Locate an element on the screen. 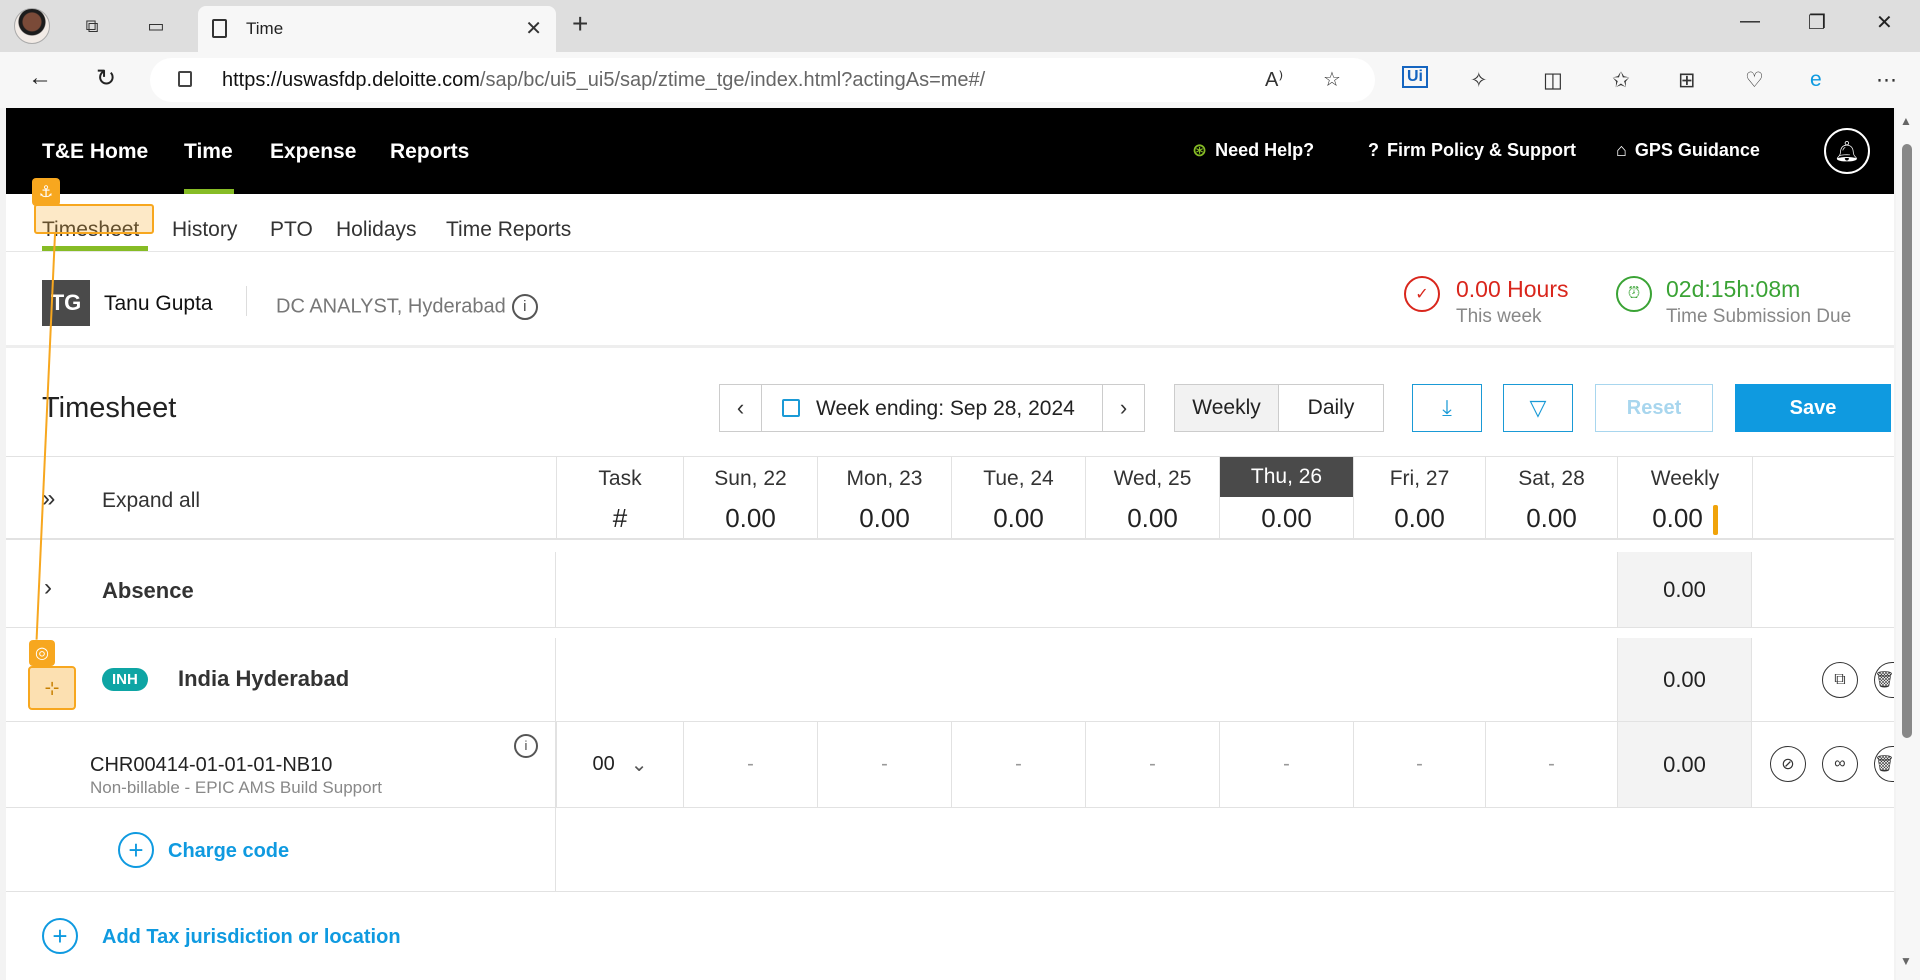 The width and height of the screenshot is (1920, 980). location-lead: INH India Hyderabad is located at coordinates (281, 679).